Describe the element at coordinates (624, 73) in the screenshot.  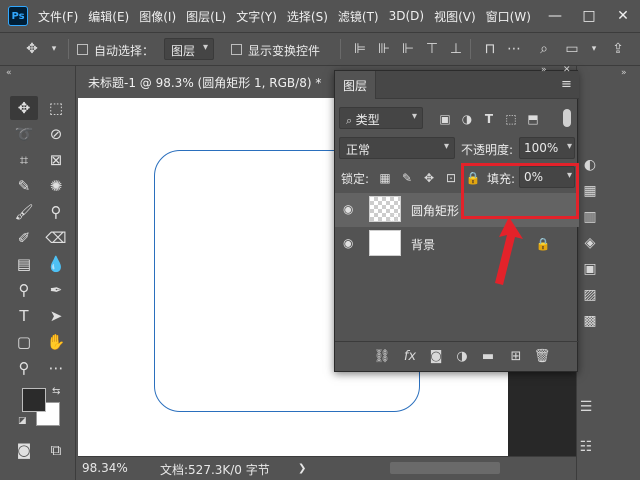
I see `expand-panels-icon: »` at that location.